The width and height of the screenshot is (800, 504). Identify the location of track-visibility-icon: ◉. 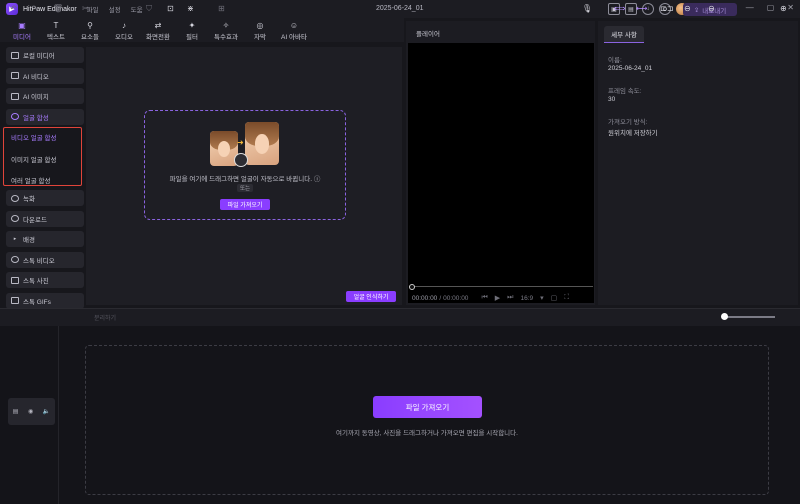
(30, 411).